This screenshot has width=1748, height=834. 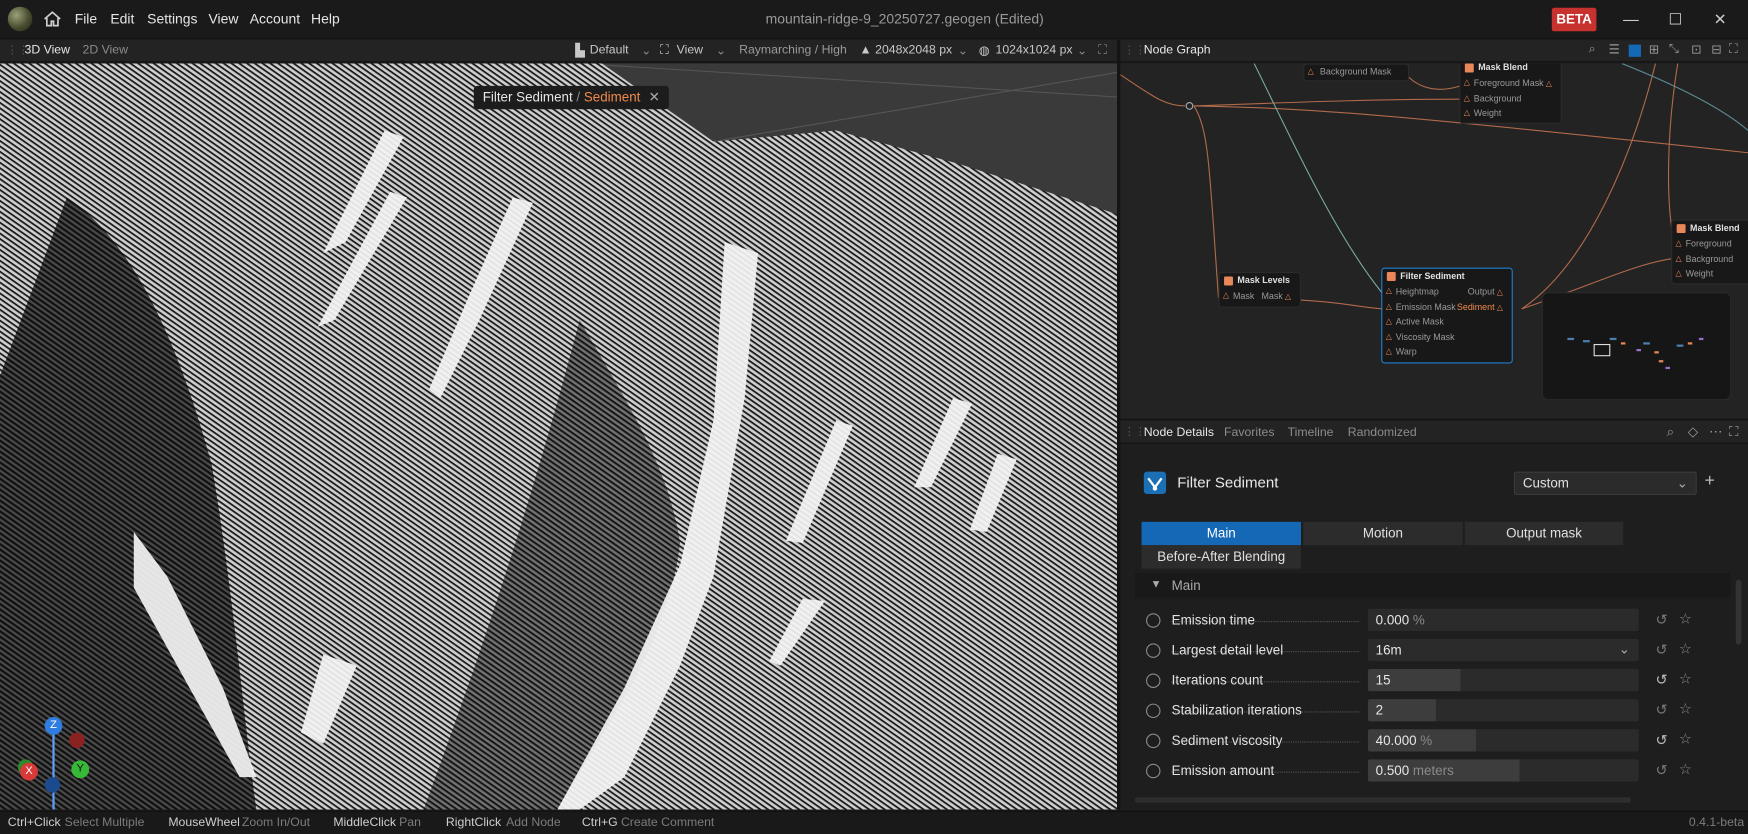 I want to click on param-field-emission-amount: 0.500 meters, so click(x=1503, y=770).